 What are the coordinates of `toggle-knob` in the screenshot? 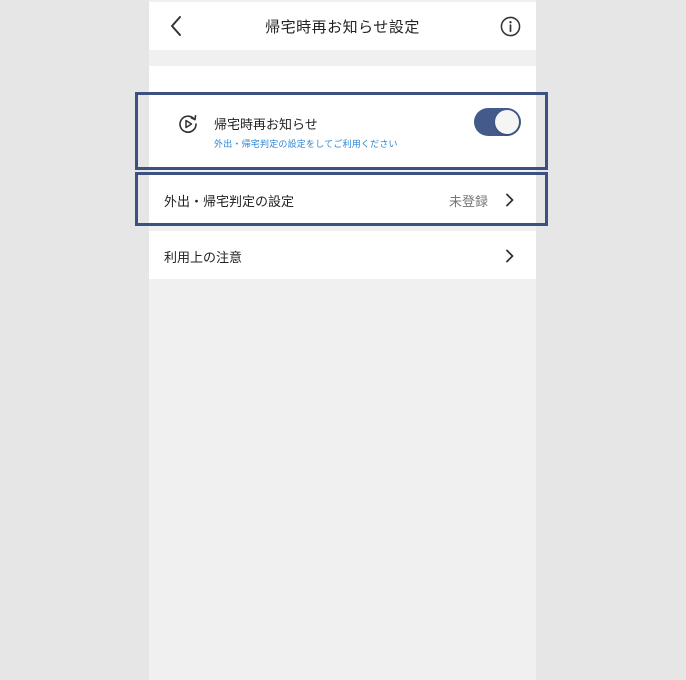 It's located at (507, 122).